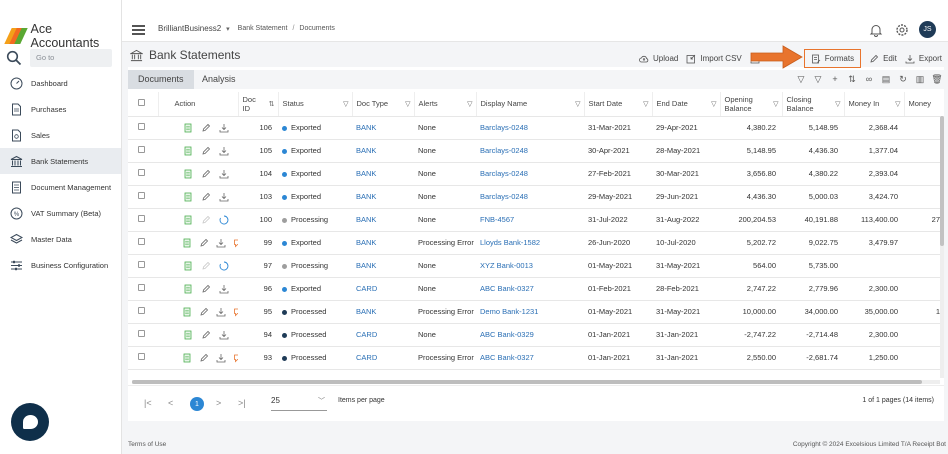 Image resolution: width=948 pixels, height=454 pixels. I want to click on sidebar-item-purchases: Purchases, so click(60, 109).